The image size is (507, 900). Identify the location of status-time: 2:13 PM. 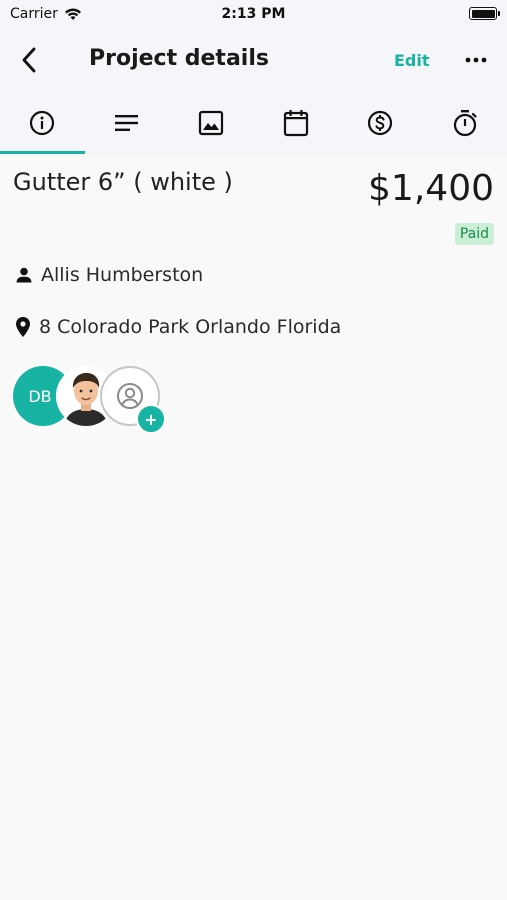
(253, 14).